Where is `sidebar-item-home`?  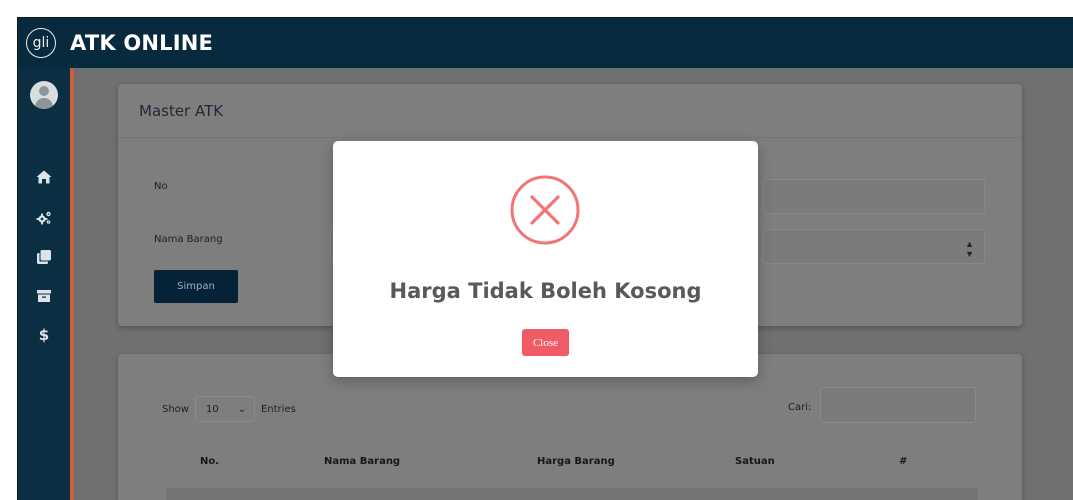 sidebar-item-home is located at coordinates (44, 177).